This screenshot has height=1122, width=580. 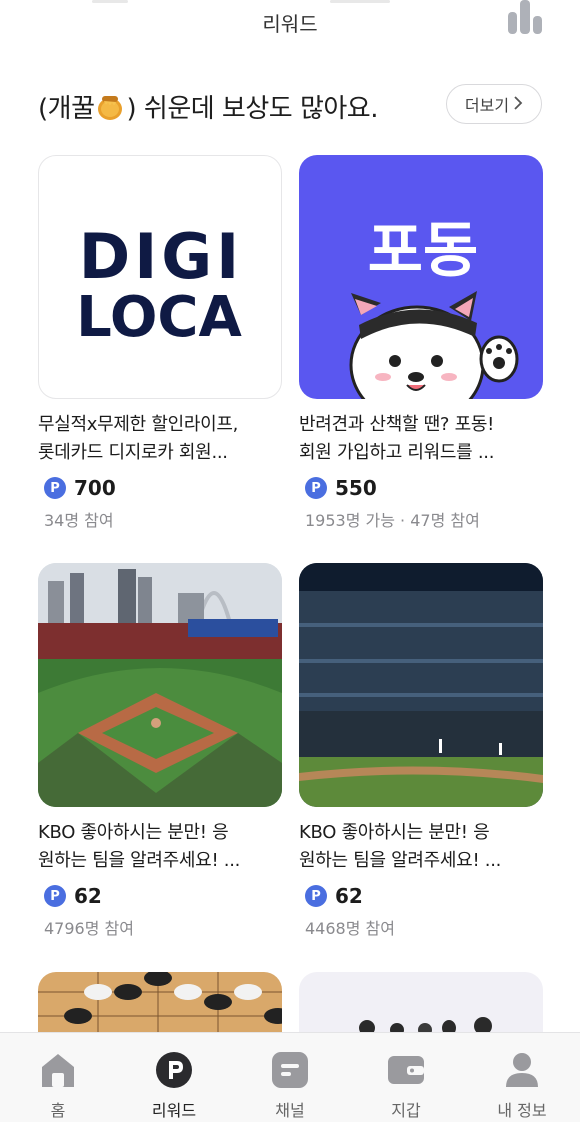 I want to click on reward-points: P 550, so click(x=421, y=488).